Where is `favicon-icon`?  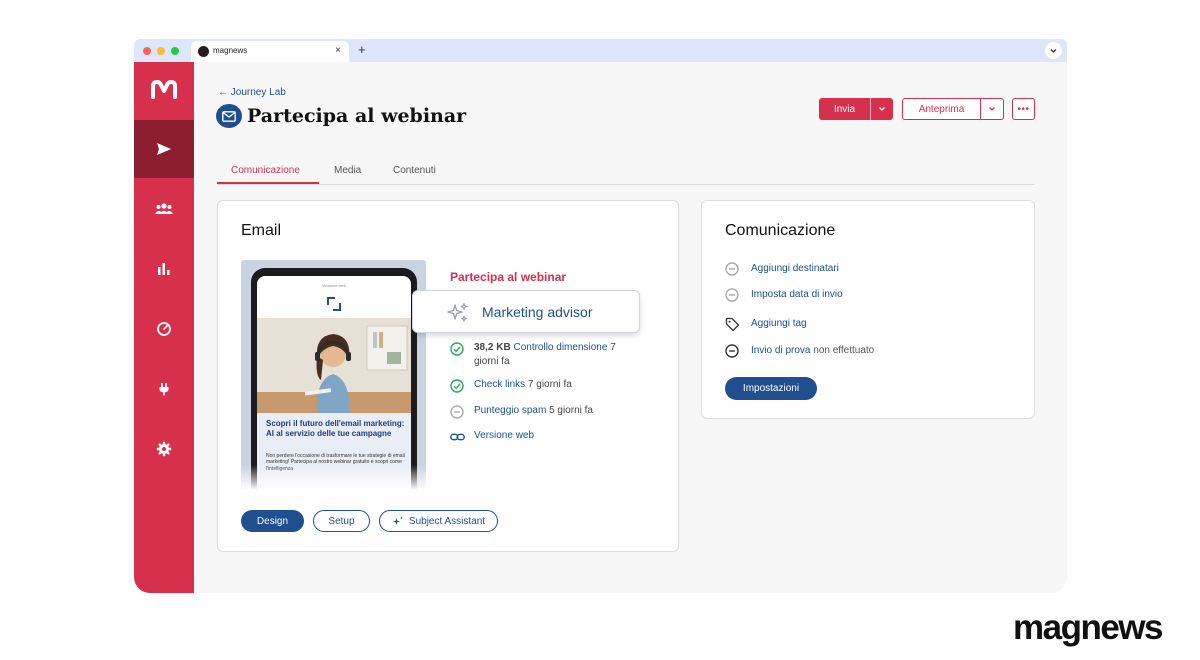
favicon-icon is located at coordinates (203, 51).